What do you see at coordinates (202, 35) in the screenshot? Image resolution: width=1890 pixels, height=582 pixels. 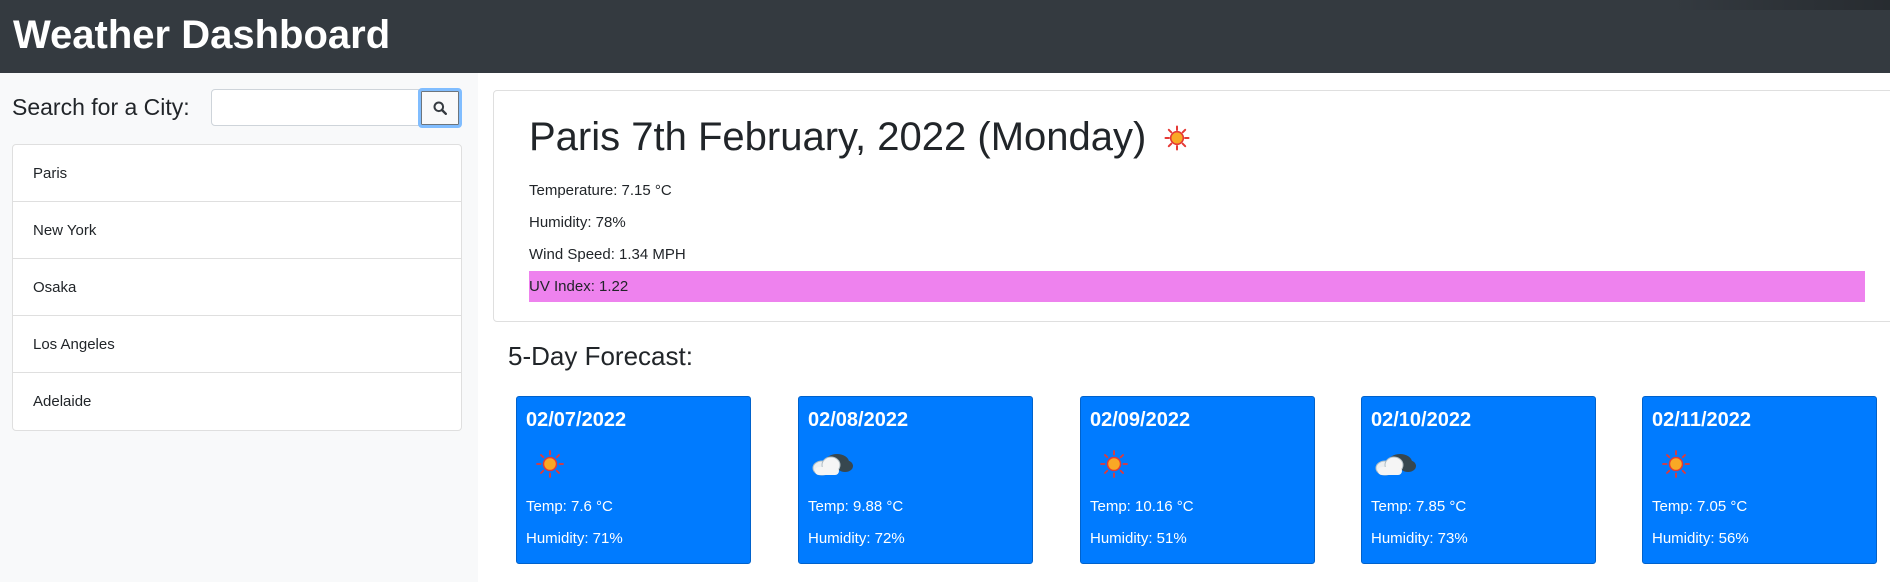 I see `page-title: Weather Dashboard` at bounding box center [202, 35].